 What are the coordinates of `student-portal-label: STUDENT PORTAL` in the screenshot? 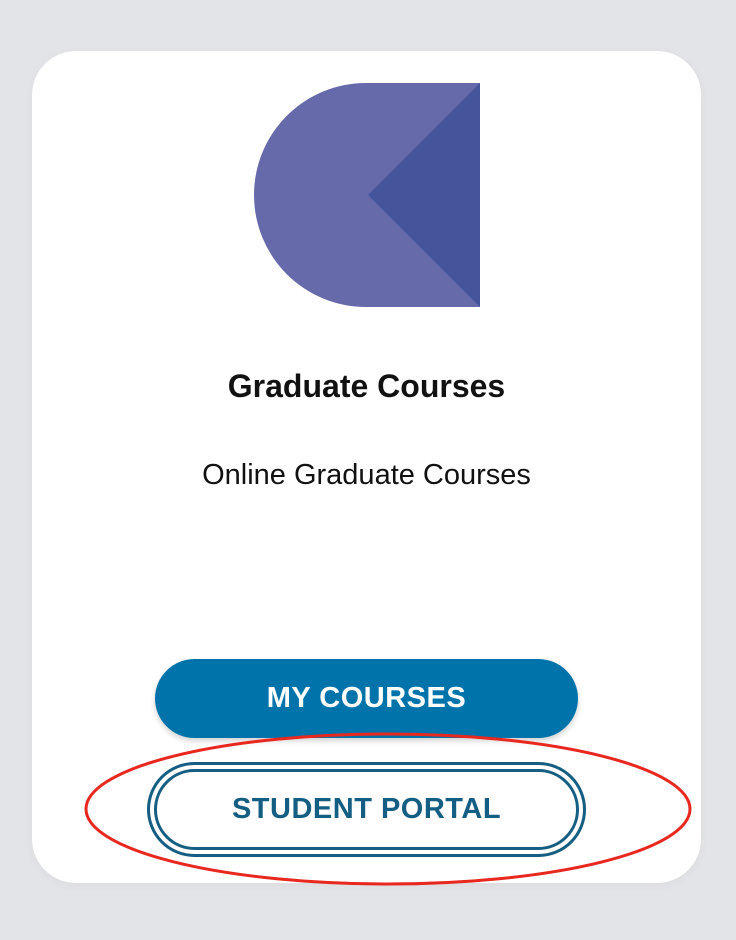 It's located at (366, 809).